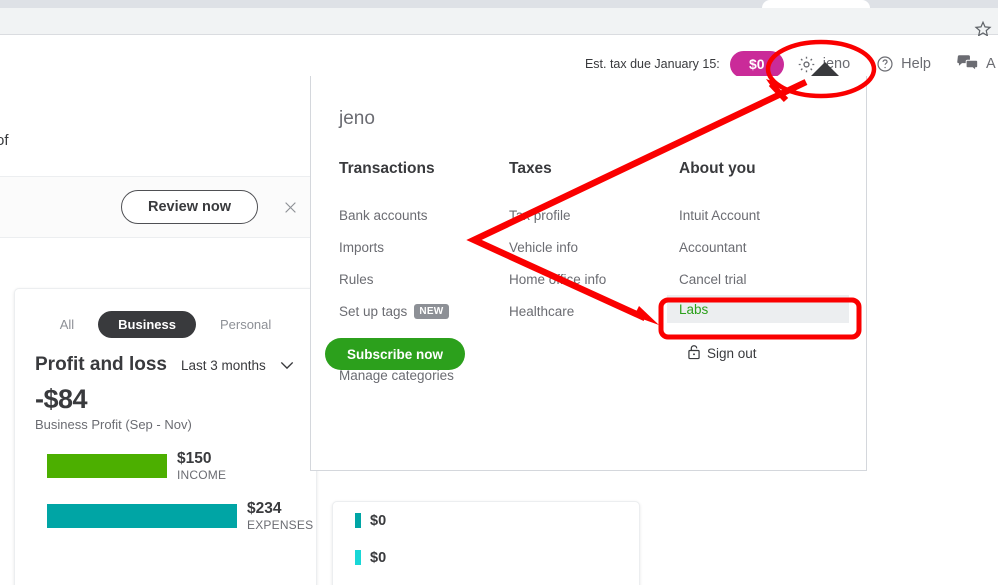 This screenshot has height=585, width=998. I want to click on menu-item-bank-accounts: Bank accounts, so click(424, 215).